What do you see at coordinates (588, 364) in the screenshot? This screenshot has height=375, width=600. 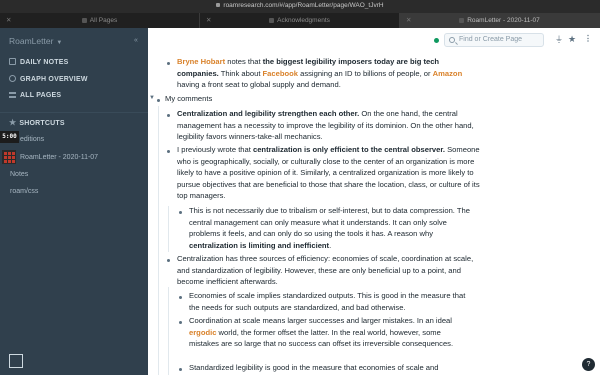 I see `help-icon: ?` at bounding box center [588, 364].